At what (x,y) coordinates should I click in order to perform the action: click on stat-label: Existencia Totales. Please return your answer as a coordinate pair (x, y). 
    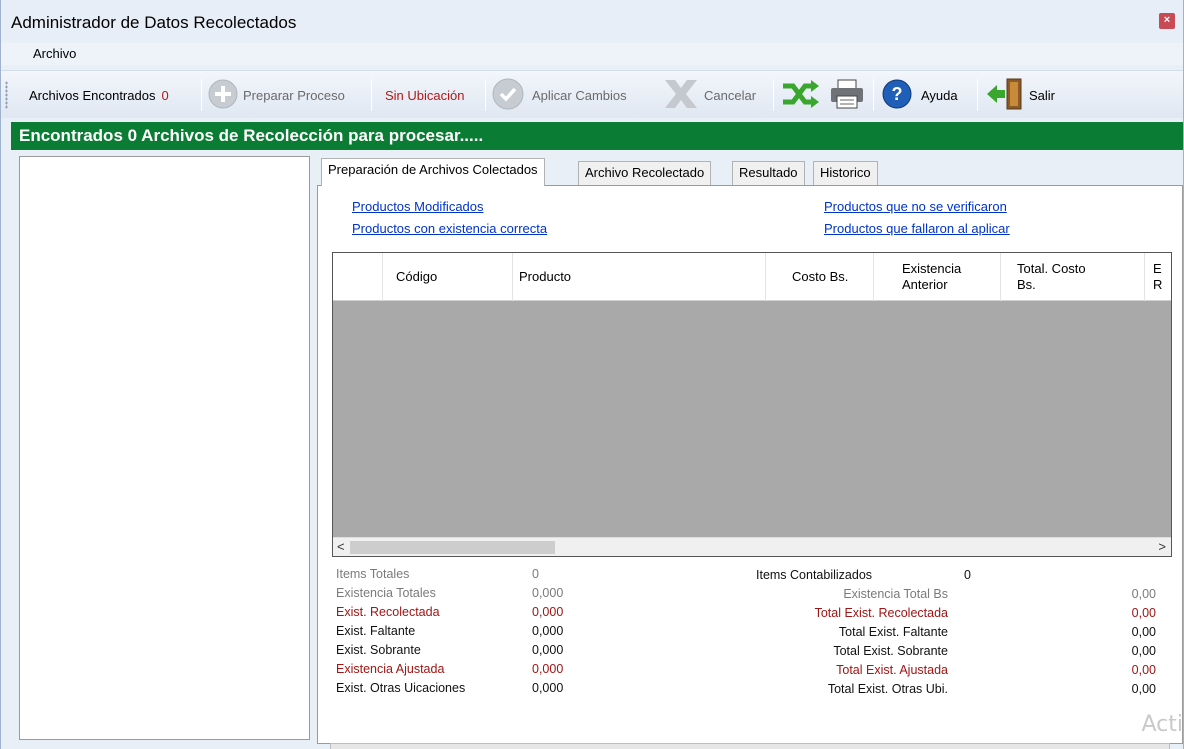
    Looking at the image, I should click on (386, 593).